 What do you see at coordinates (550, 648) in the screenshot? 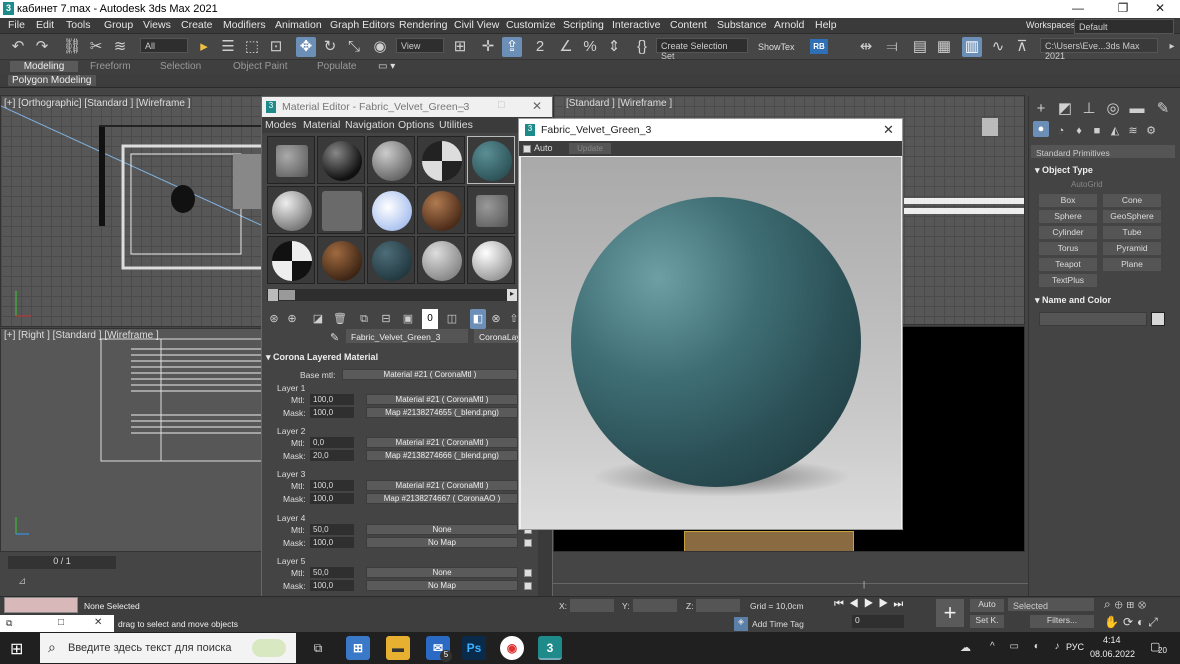
I see `3dsmax-taskbar-icon: 3` at bounding box center [550, 648].